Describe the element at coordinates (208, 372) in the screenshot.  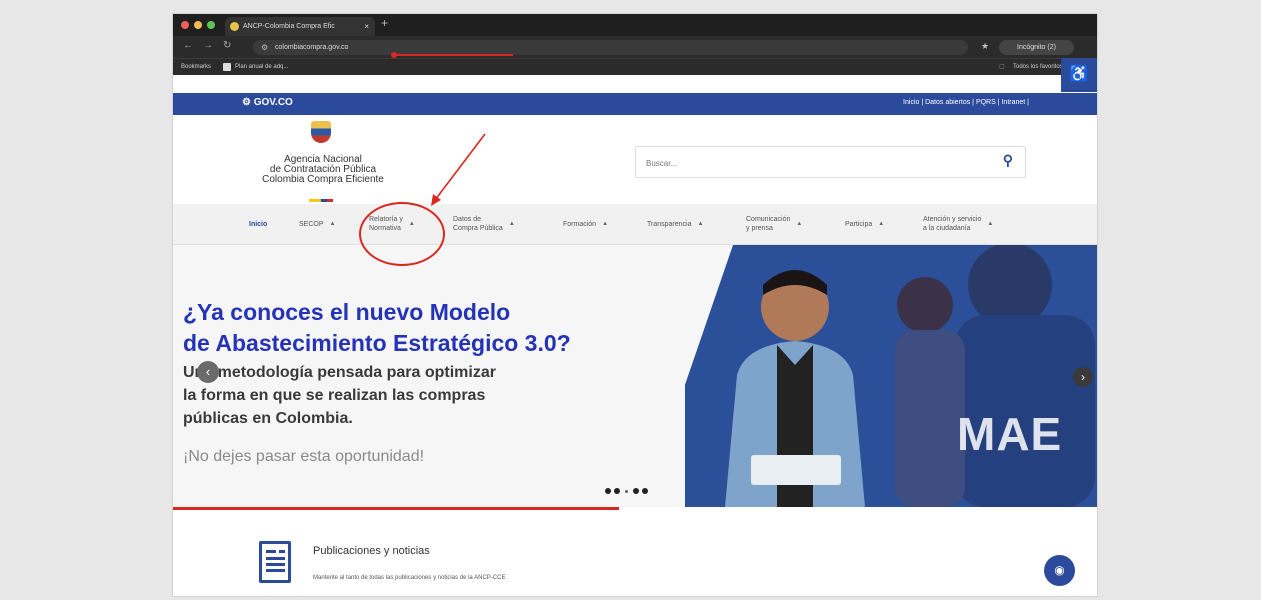
I see `carousel-prev-icon: ‹` at that location.